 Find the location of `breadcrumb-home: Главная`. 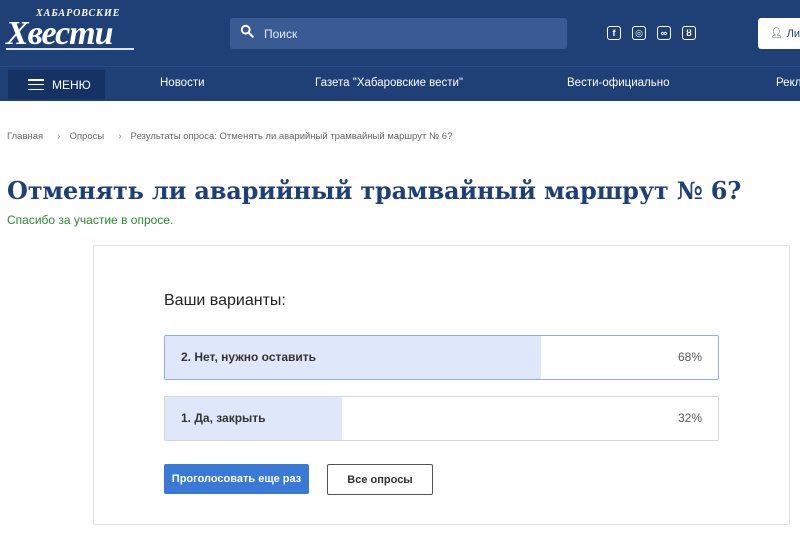

breadcrumb-home: Главная is located at coordinates (25, 136).